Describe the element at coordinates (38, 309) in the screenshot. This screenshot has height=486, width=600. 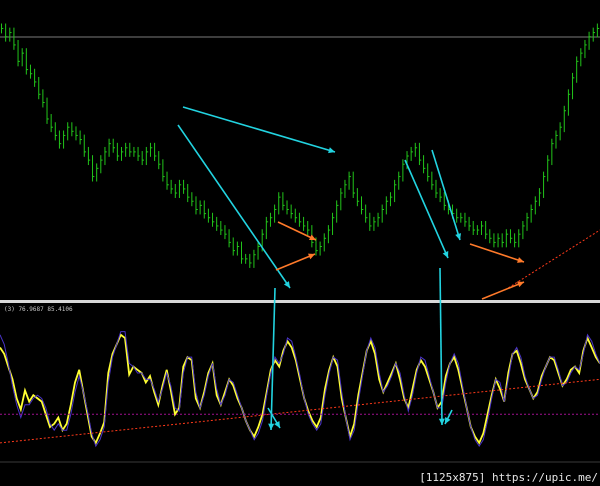
I see `indicator-label: (3) 76.9687 85.4106` at that location.